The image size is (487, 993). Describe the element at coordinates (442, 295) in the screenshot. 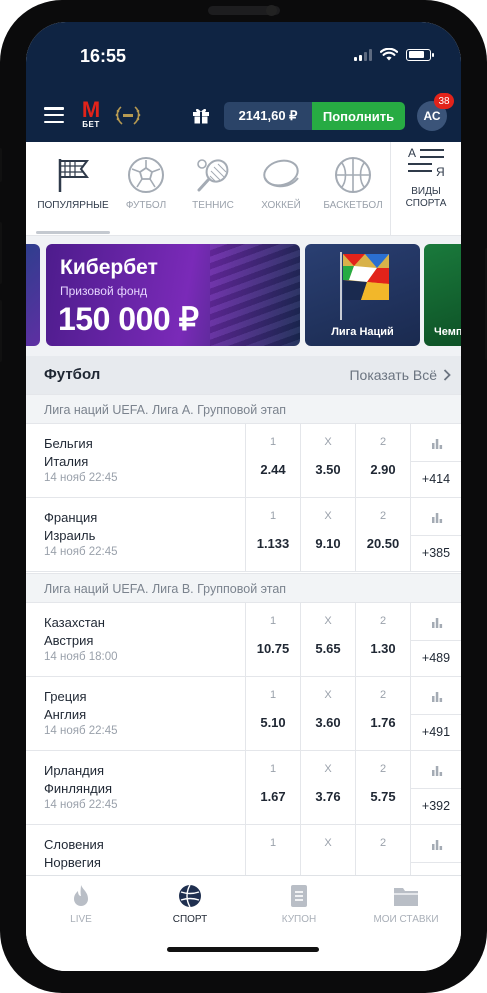

I see `promo-banner-champions: Чемп` at that location.